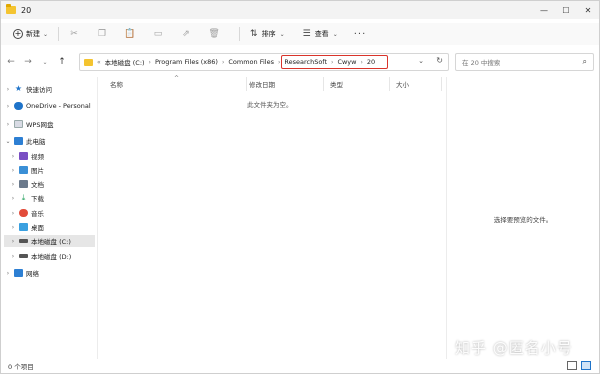 This screenshot has width=600, height=374. What do you see at coordinates (28, 62) in the screenshot?
I see `forward-arrow-icon: →` at bounding box center [28, 62].